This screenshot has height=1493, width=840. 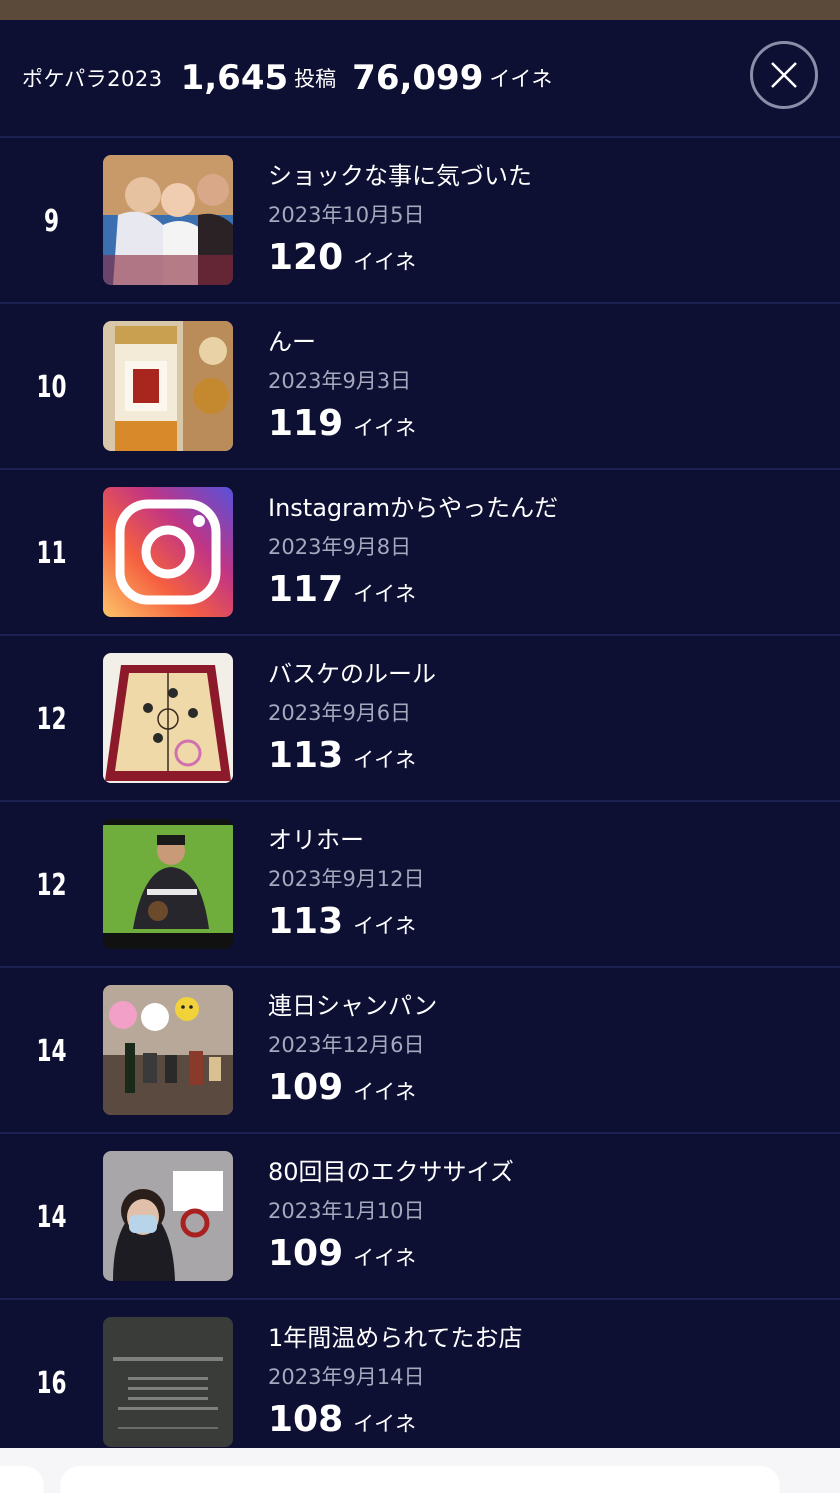 I want to click on instagram-icon, so click(x=168, y=552).